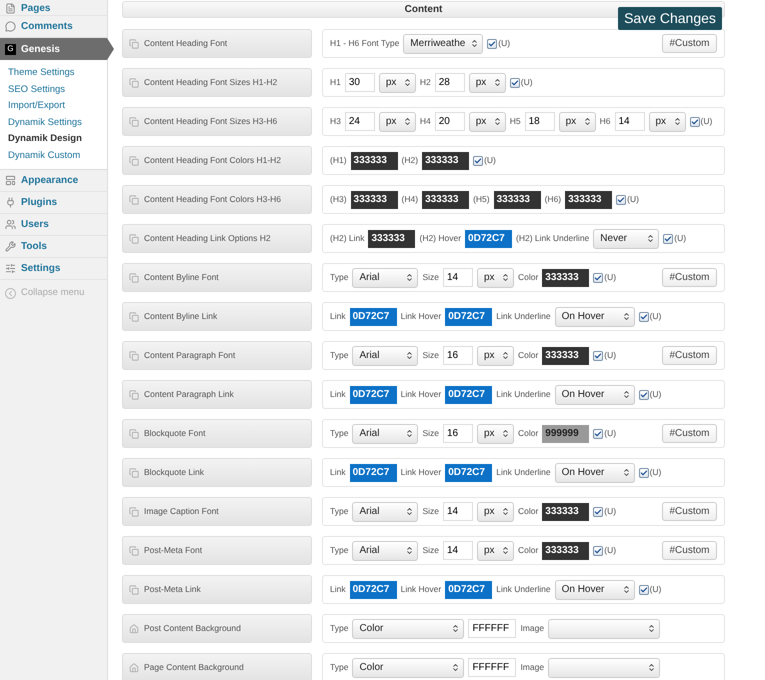 The width and height of the screenshot is (765, 680). What do you see at coordinates (566, 433) in the screenshot?
I see `color-field: 999999` at bounding box center [566, 433].